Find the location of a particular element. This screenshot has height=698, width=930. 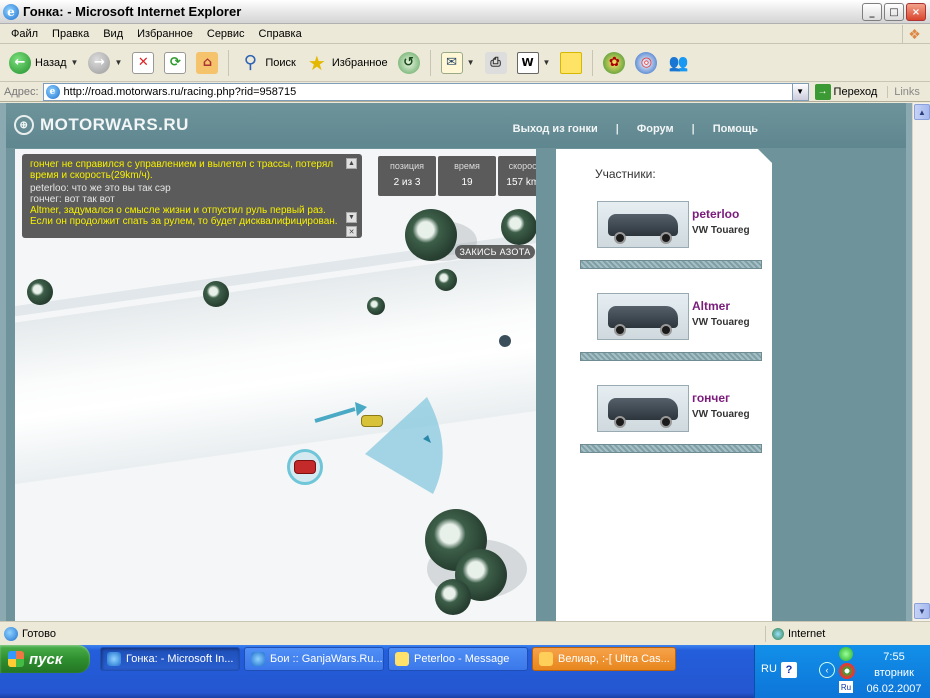

ie-icon: e is located at coordinates (11, 11).